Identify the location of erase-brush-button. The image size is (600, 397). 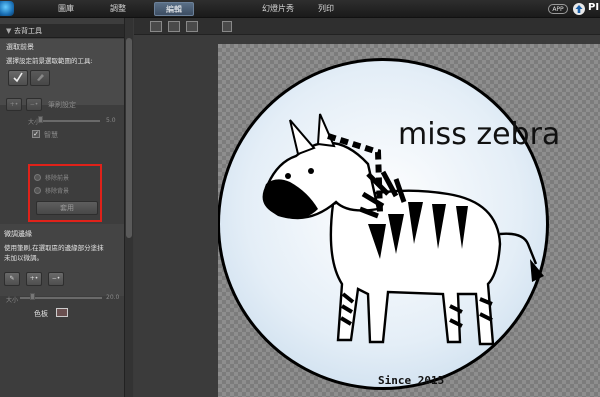
(40, 78).